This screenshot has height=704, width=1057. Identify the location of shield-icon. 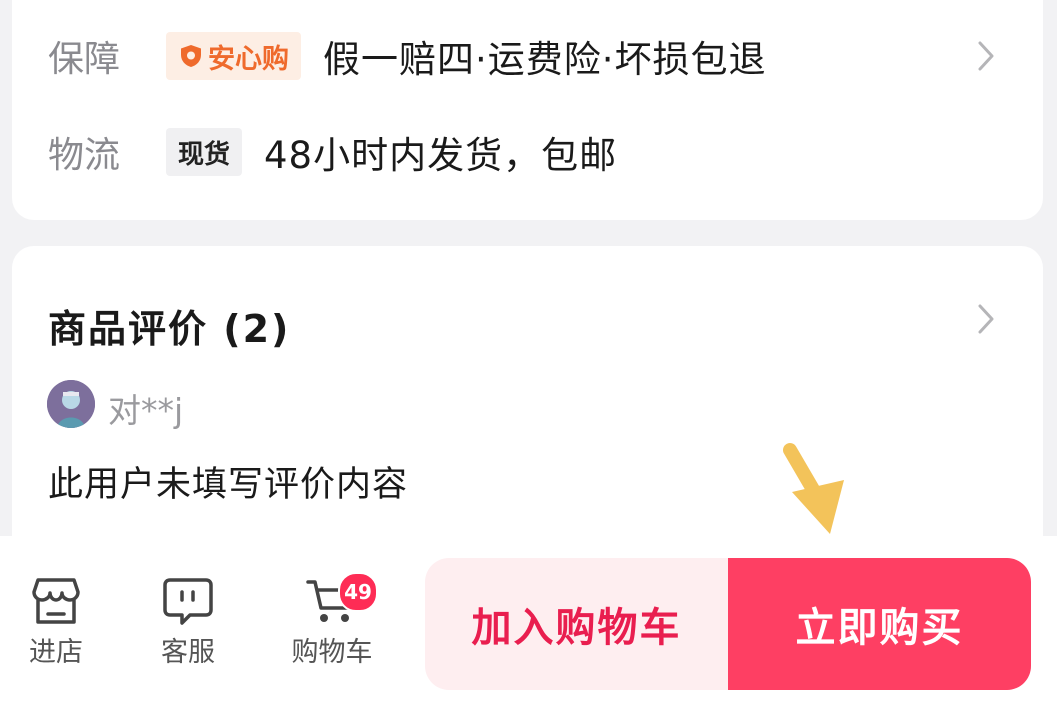
(191, 56).